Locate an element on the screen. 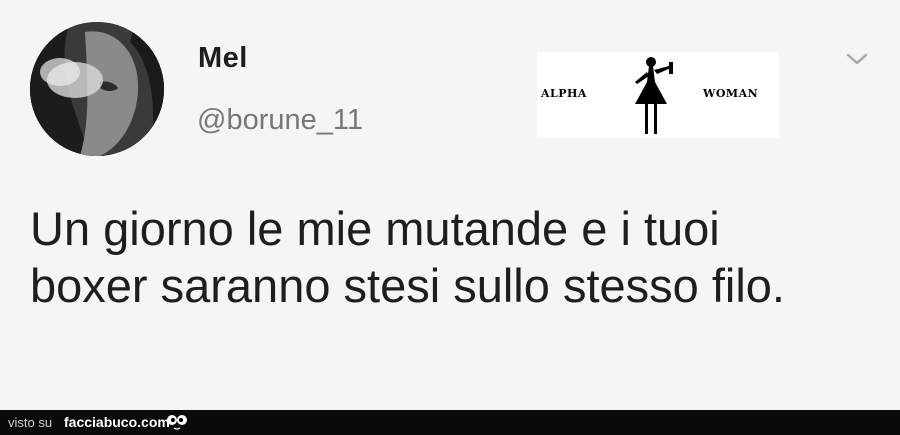 The width and height of the screenshot is (900, 435). site-link: facciabuco.com is located at coordinates (117, 422).